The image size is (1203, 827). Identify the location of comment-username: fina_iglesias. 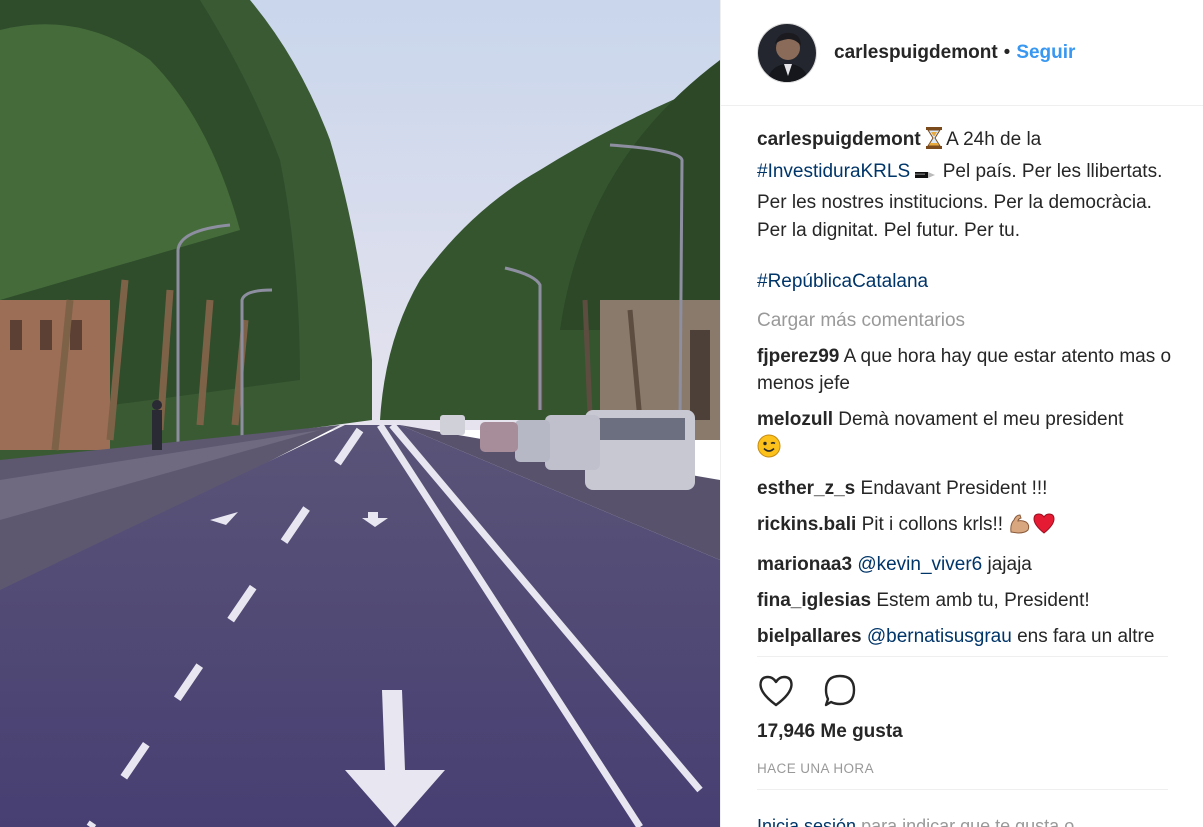
(814, 600).